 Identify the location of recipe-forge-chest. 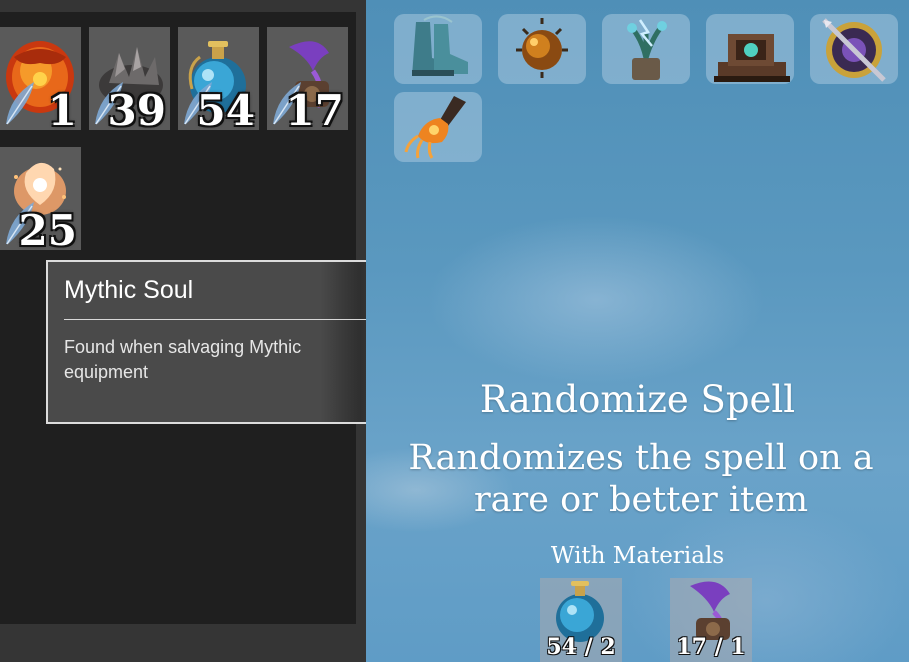
(750, 49).